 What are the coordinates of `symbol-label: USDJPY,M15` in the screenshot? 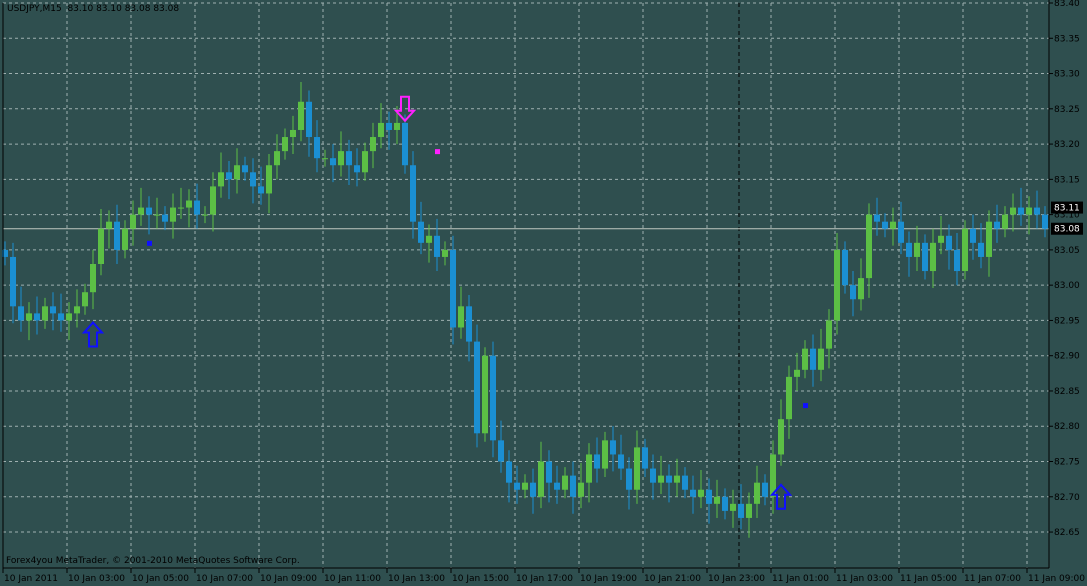 It's located at (34, 9).